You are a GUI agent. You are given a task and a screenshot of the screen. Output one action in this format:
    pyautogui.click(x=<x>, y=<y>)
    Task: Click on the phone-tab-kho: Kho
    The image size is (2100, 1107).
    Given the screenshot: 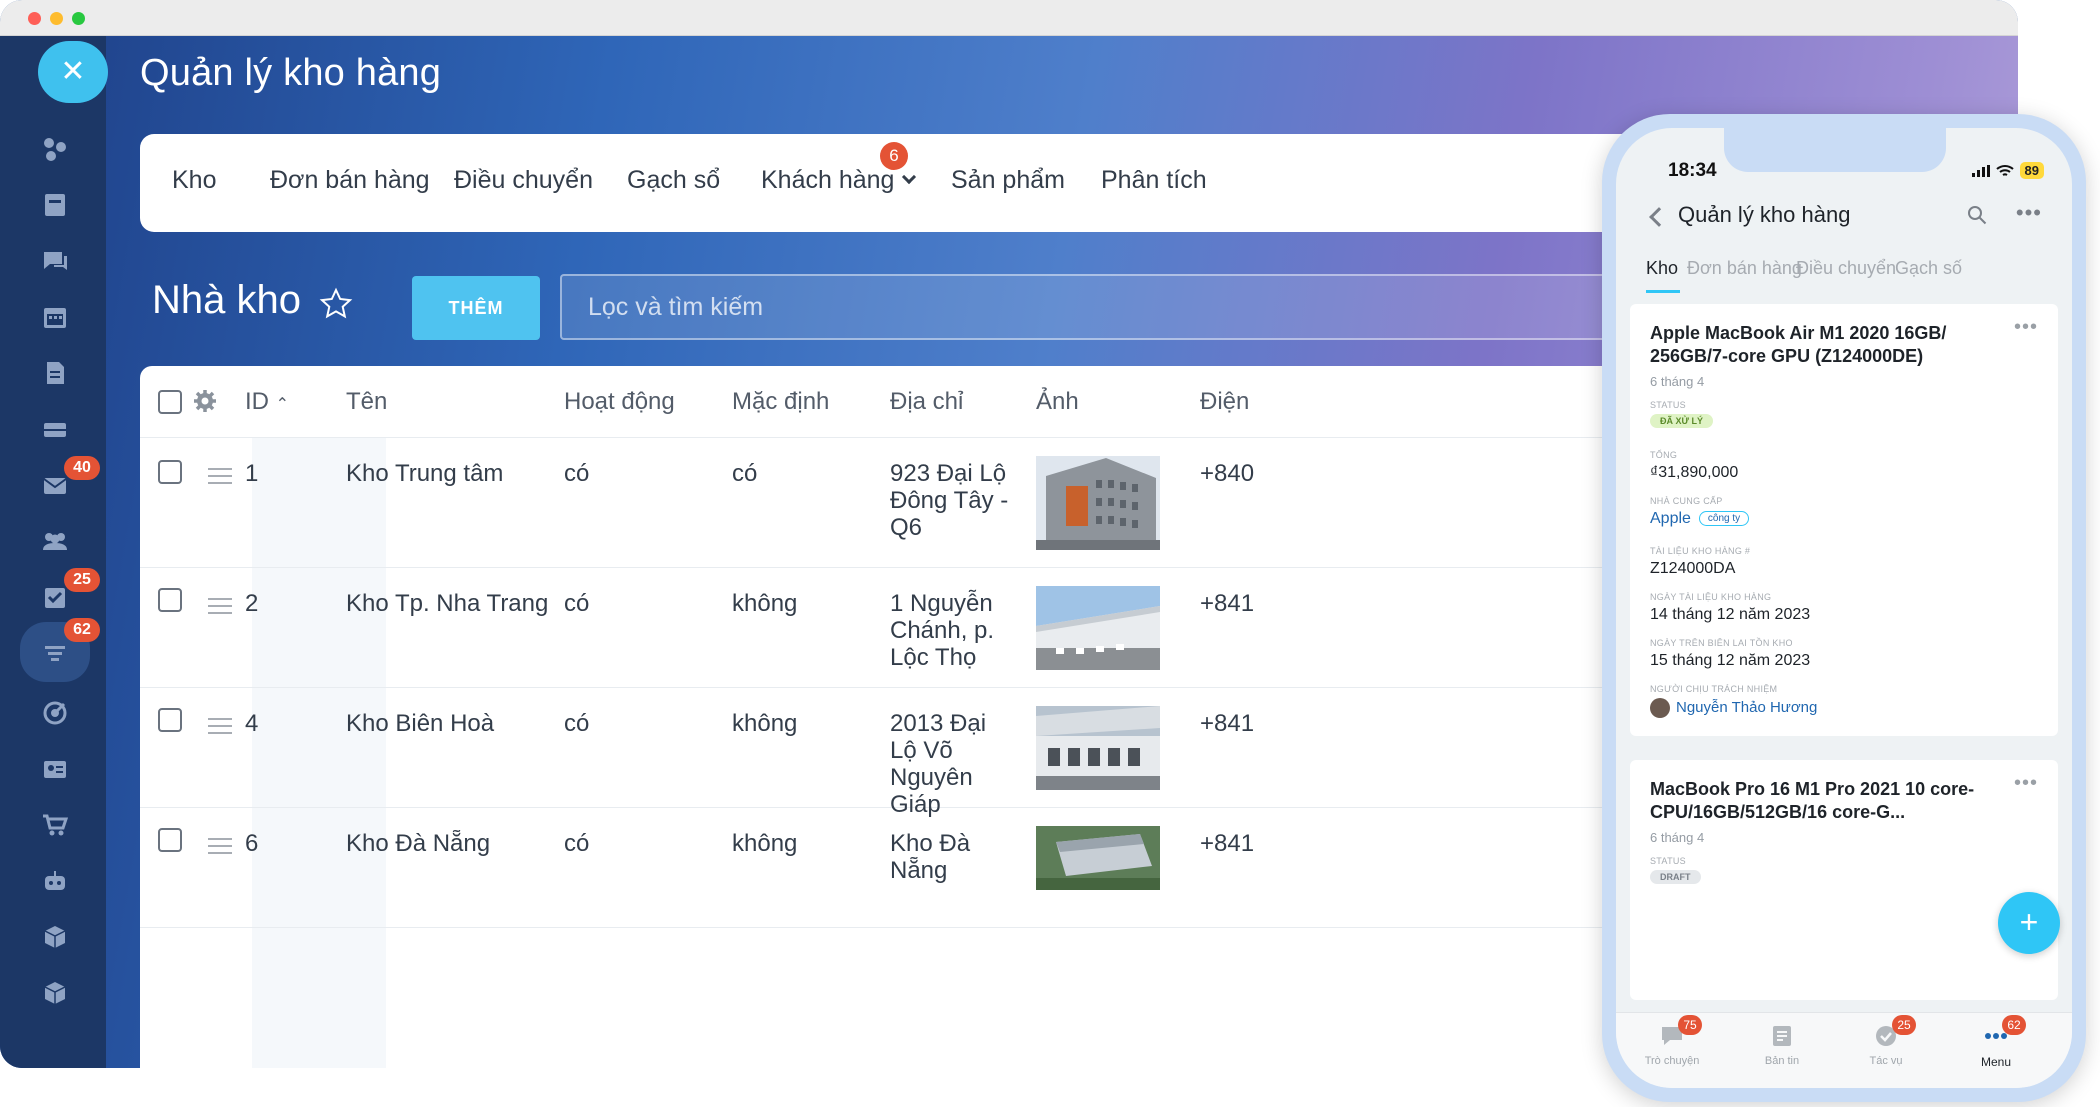 What is the action you would take?
    pyautogui.click(x=1662, y=268)
    